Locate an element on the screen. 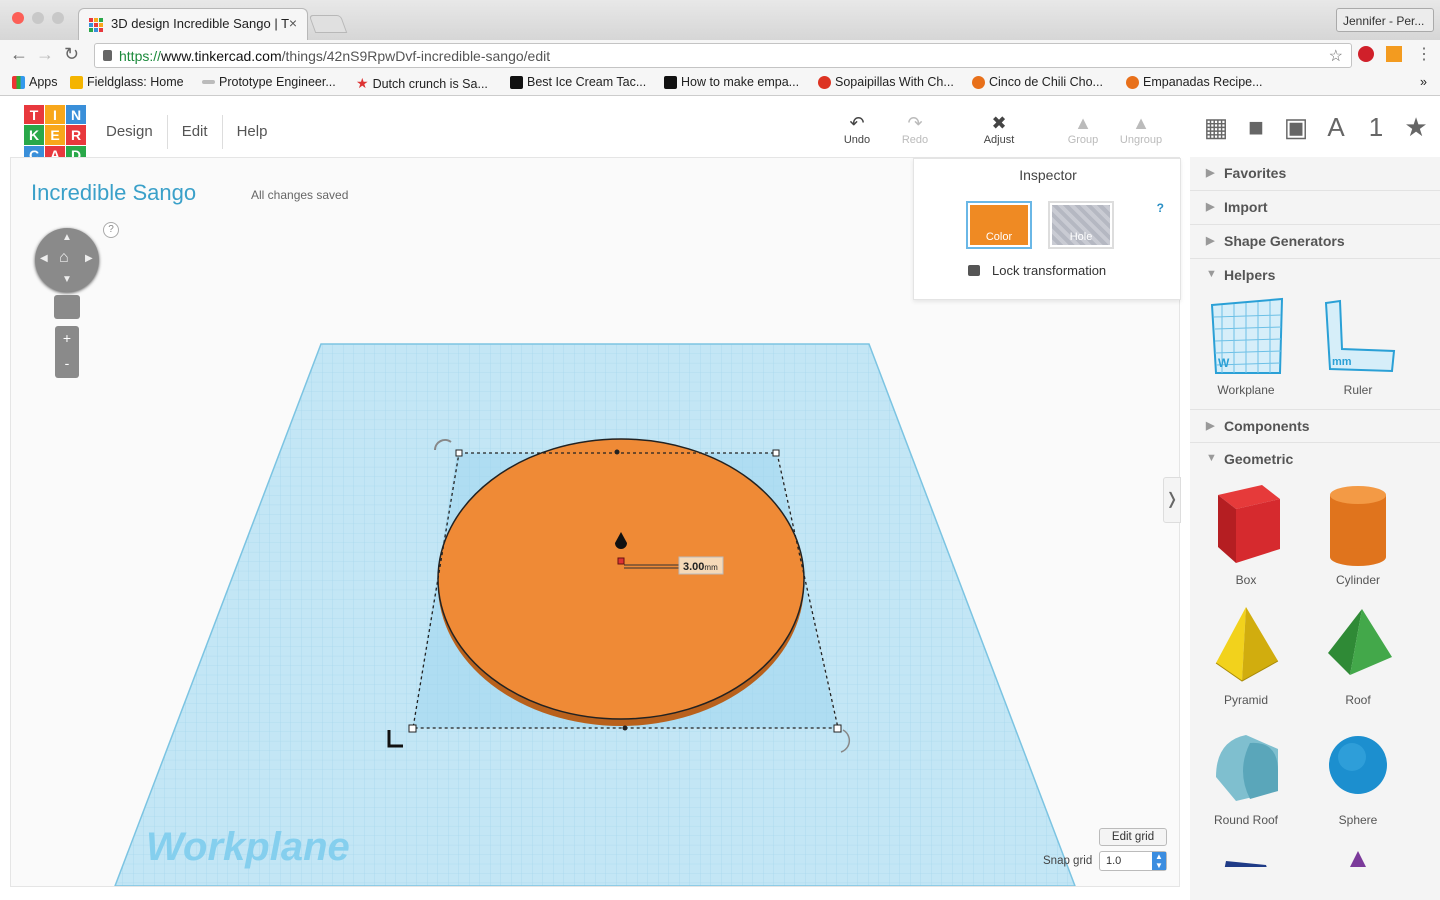 This screenshot has height=900, width=1440. bookmarks-overflow: » is located at coordinates (1423, 82).